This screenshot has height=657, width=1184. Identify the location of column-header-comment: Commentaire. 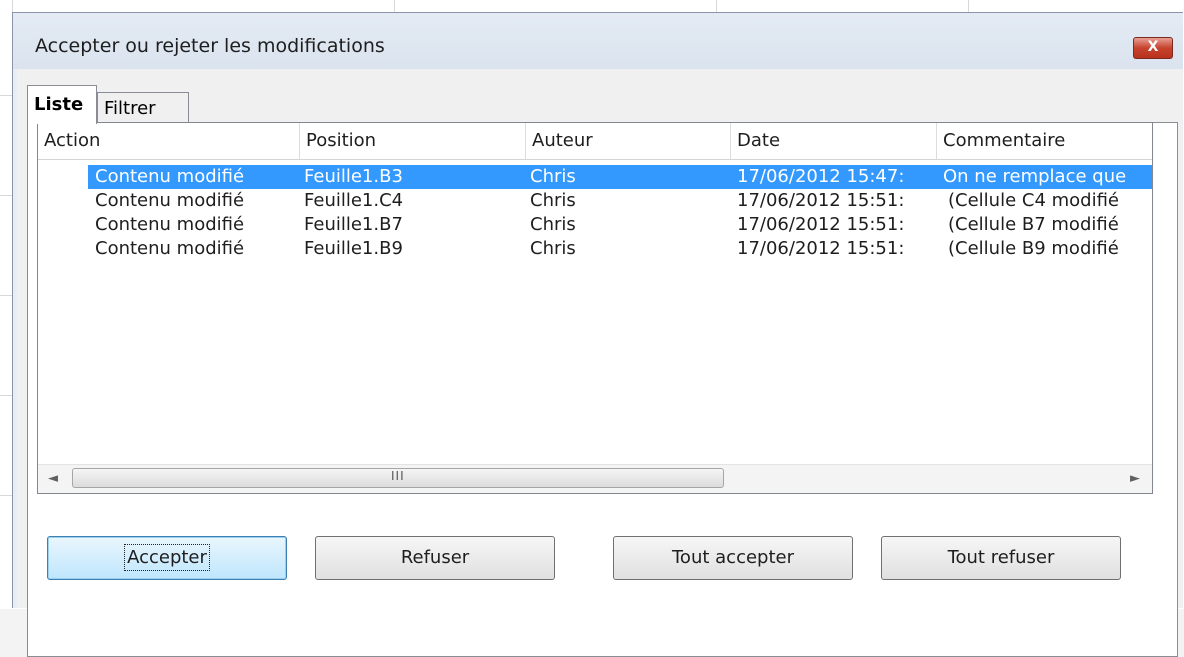
(1044, 141).